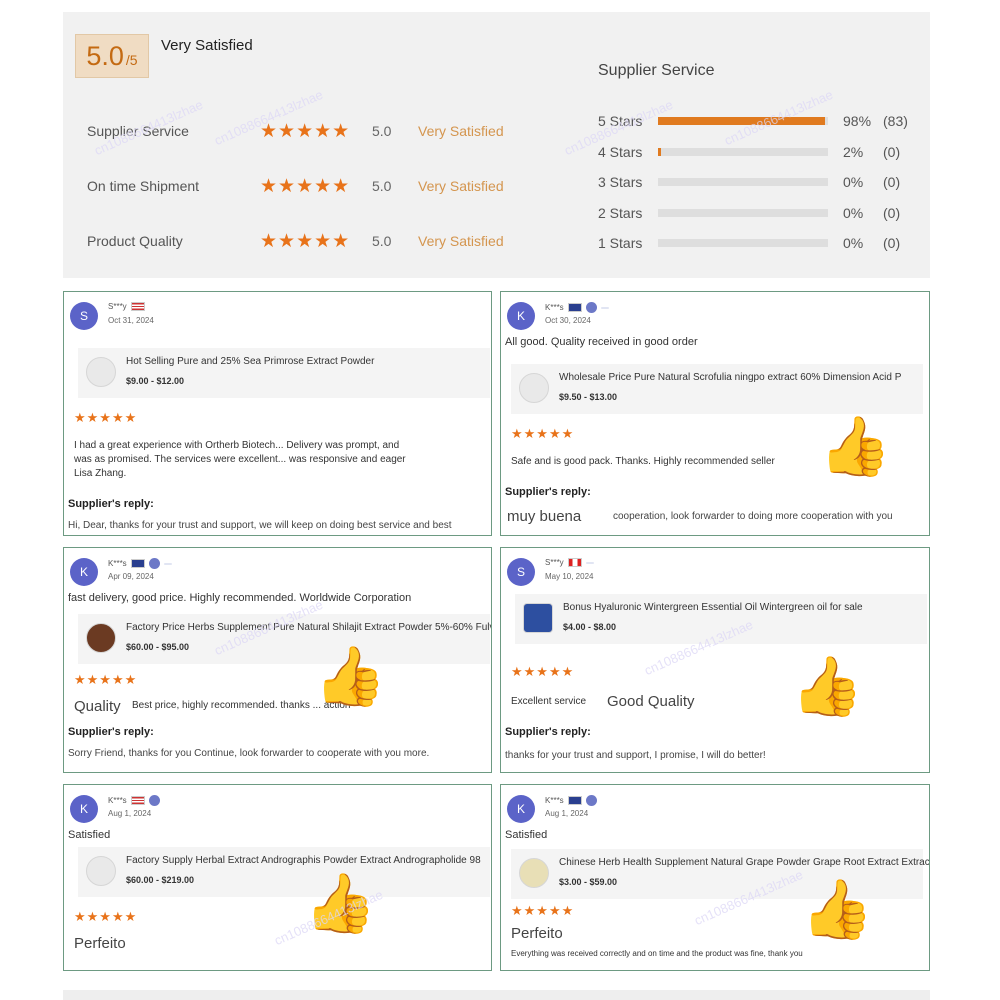 This screenshot has height=1000, width=1000. Describe the element at coordinates (574, 562) in the screenshot. I see `canada-flag-icon` at that location.